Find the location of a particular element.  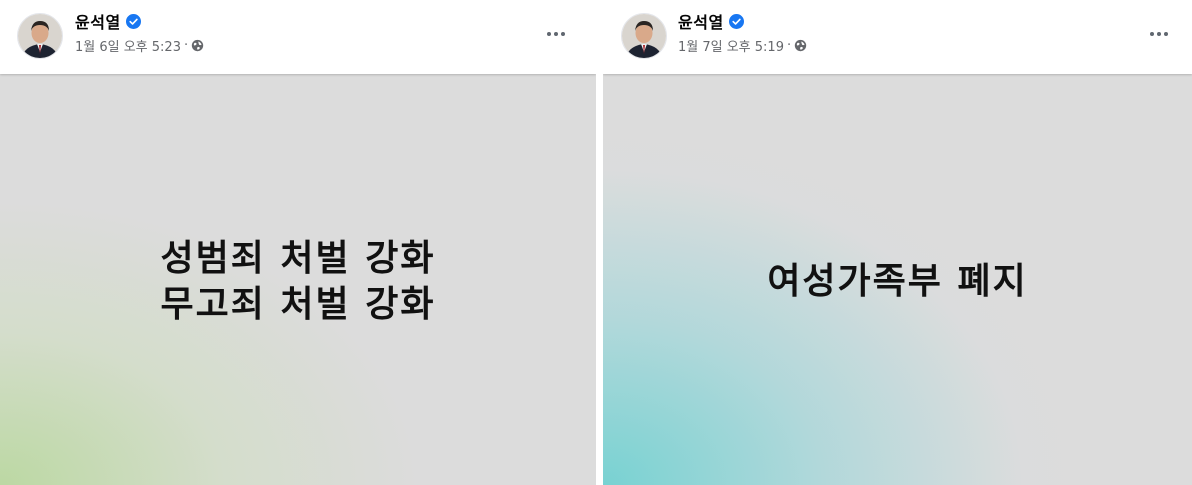

post-timestamp: 1월 6일 오후 5:23 is located at coordinates (128, 45).